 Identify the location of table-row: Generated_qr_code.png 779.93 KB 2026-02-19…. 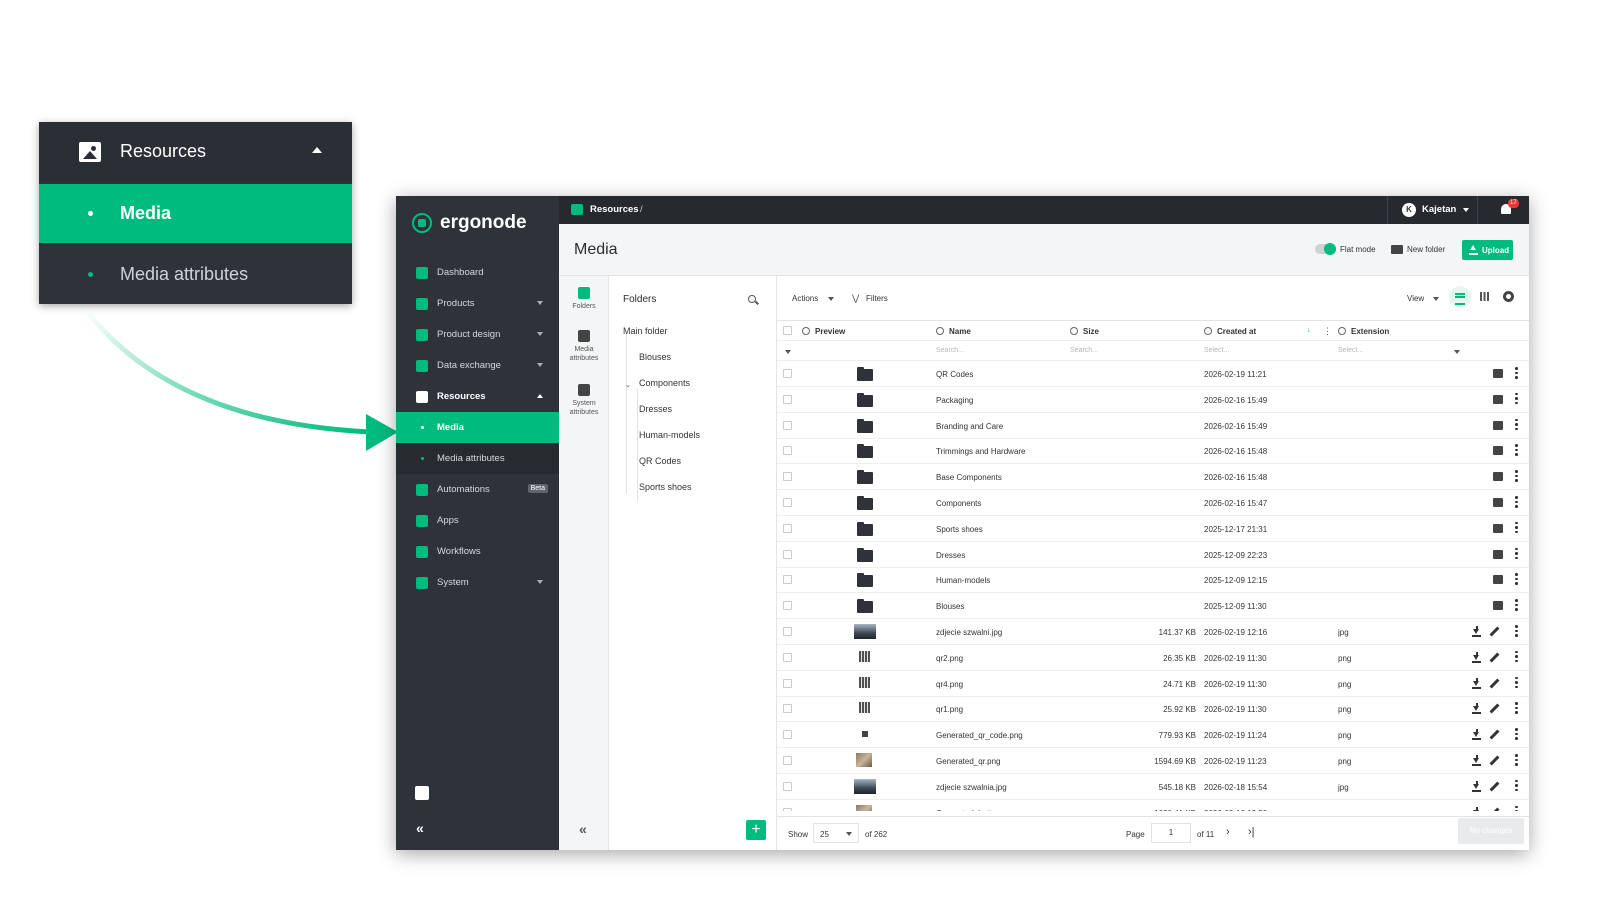
(1153, 735).